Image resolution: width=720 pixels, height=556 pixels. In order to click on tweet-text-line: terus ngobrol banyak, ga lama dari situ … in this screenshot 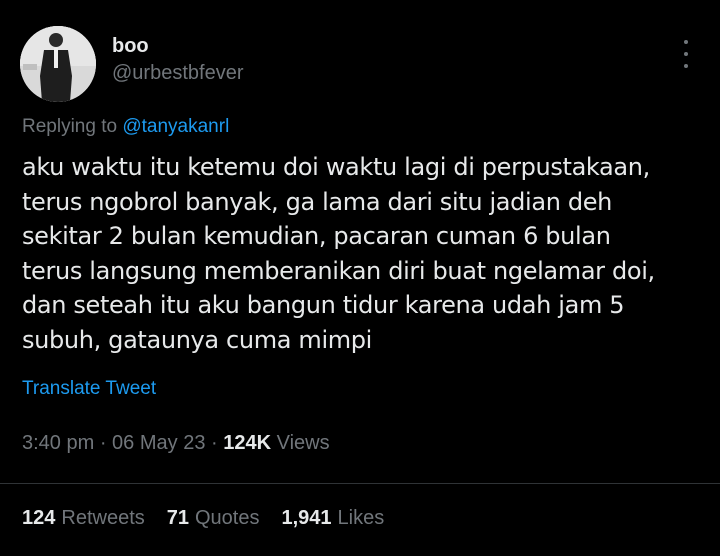, I will do `click(317, 201)`.